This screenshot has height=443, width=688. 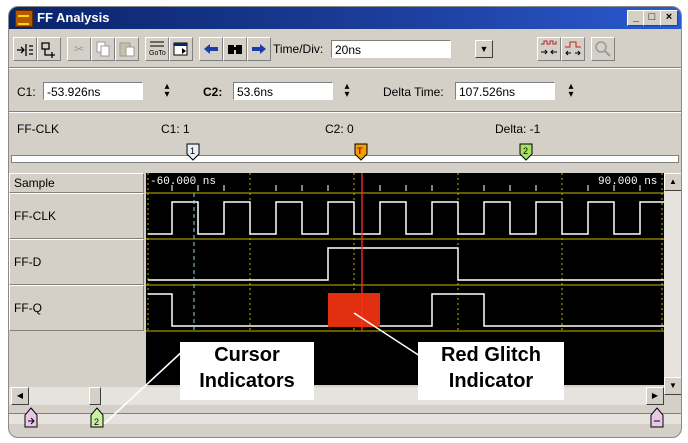 What do you see at coordinates (490, 355) in the screenshot?
I see `glitch-callout-line1: Red Glitch` at bounding box center [490, 355].